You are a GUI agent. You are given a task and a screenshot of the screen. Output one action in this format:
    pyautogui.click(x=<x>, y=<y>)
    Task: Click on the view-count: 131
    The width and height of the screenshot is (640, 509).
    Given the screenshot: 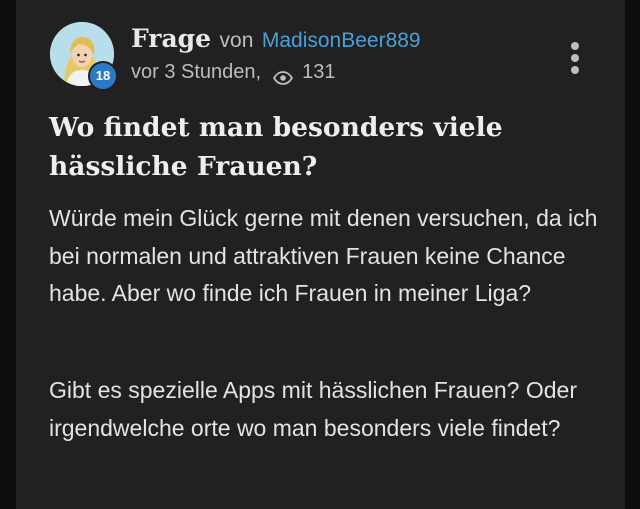 What is the action you would take?
    pyautogui.click(x=319, y=72)
    